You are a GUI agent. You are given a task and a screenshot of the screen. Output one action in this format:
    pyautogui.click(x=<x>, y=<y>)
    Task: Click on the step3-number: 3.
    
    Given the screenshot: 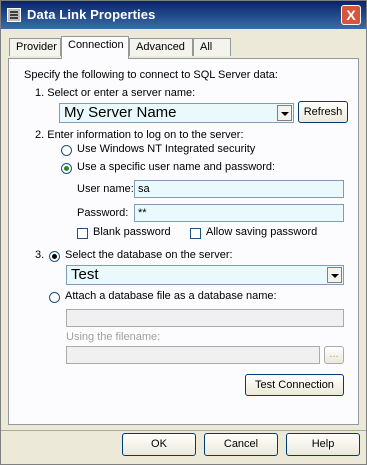 What is the action you would take?
    pyautogui.click(x=40, y=255)
    